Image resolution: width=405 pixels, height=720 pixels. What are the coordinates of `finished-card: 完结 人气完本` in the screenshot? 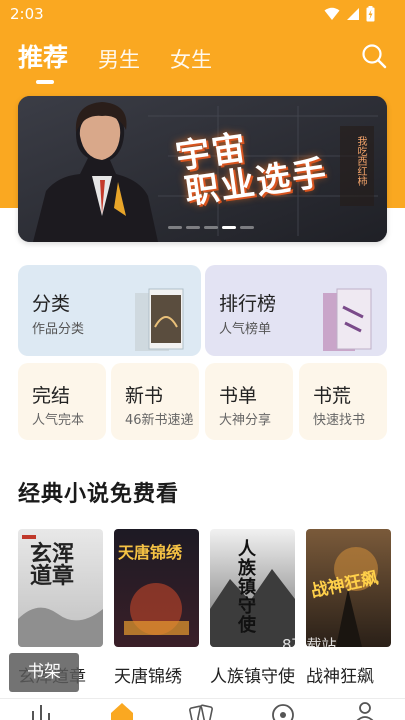 It's located at (62, 401).